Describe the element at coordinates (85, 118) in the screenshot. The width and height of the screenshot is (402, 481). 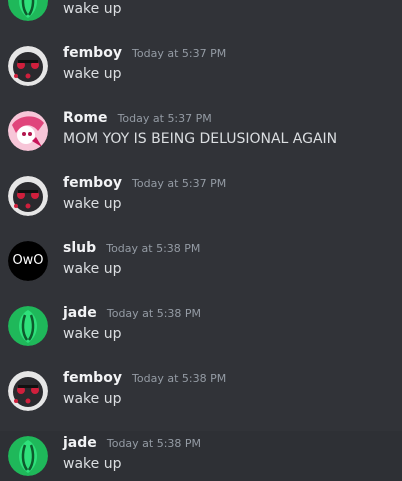
I see `username: Rome` at that location.